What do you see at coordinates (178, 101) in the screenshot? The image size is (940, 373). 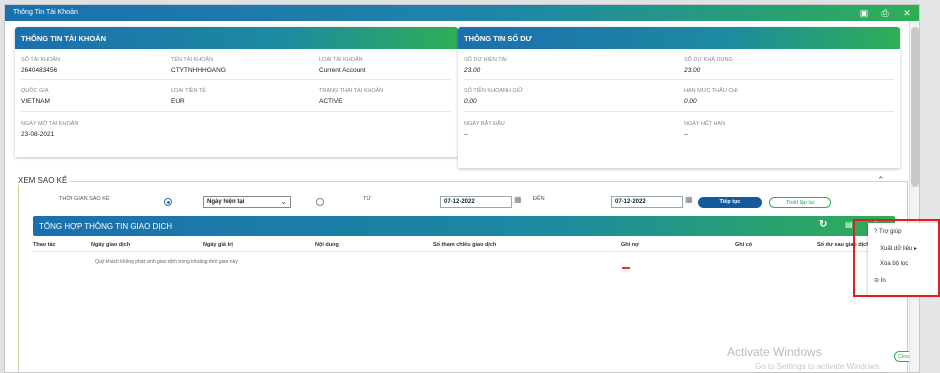 I see `field-value-currency: EUR` at bounding box center [178, 101].